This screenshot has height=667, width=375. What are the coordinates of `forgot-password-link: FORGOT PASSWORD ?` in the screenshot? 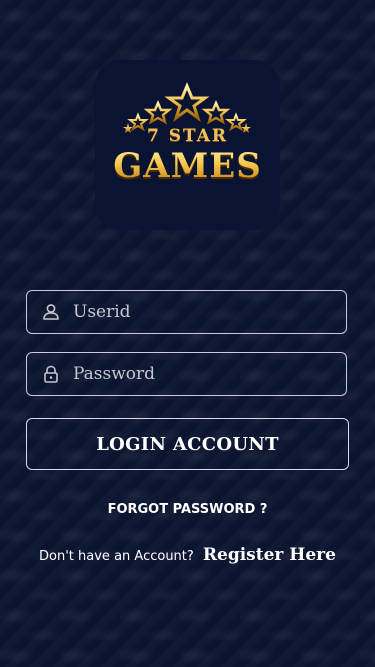 It's located at (187, 509).